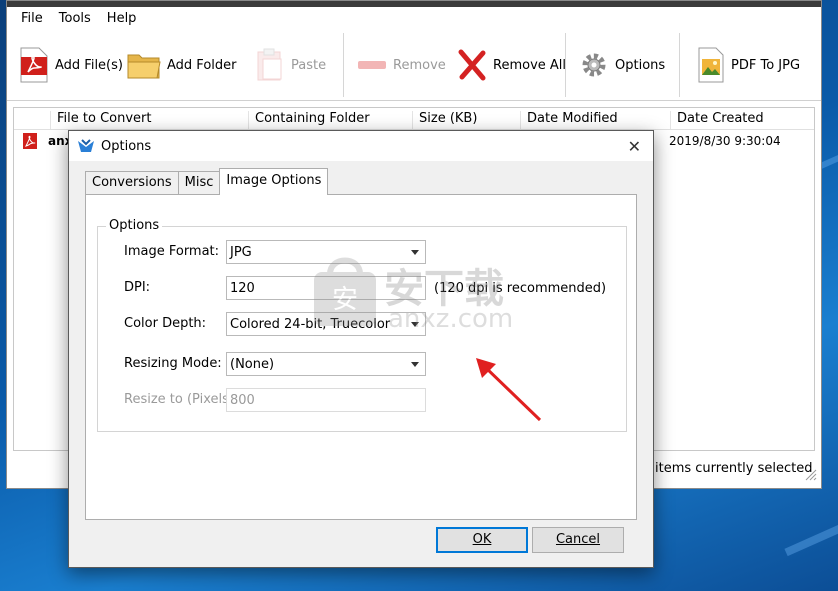  What do you see at coordinates (530, 65) in the screenshot?
I see `remove-all-label: Remove All` at bounding box center [530, 65].